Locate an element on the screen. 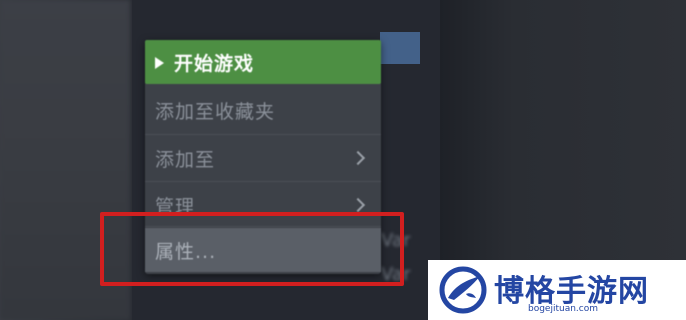 The height and width of the screenshot is (320, 686). play-icon is located at coordinates (159, 62).